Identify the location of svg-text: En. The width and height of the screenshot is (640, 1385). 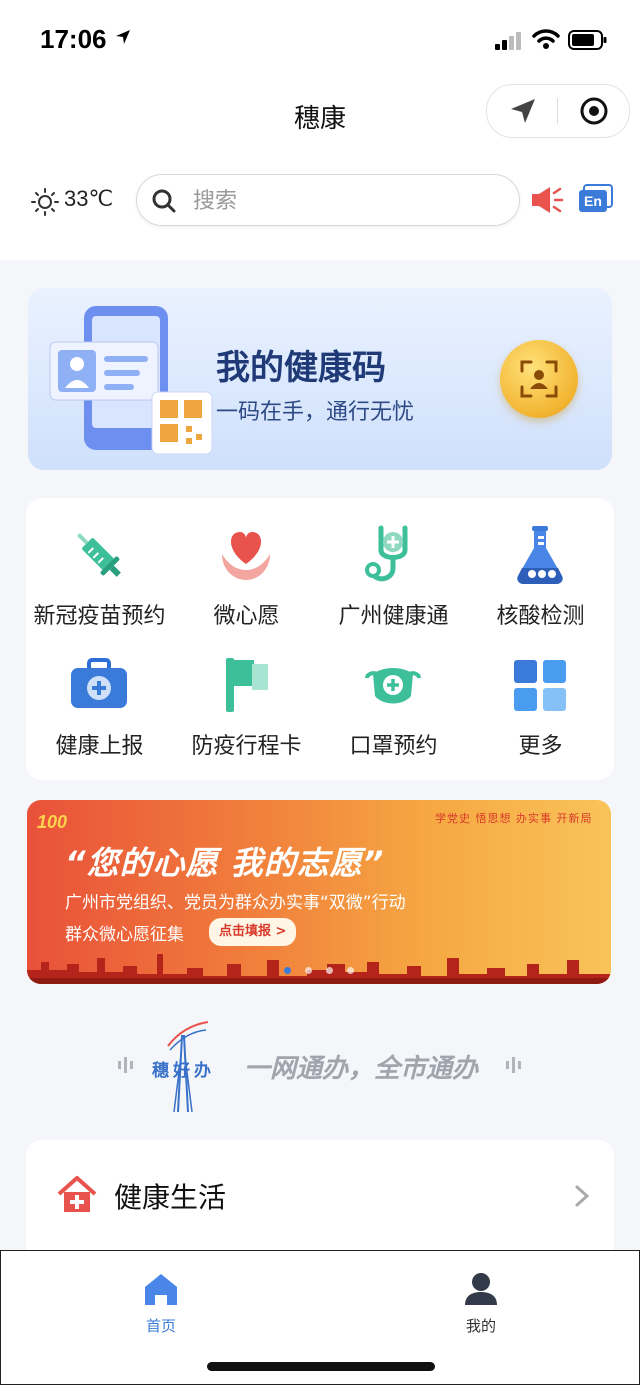
(593, 201).